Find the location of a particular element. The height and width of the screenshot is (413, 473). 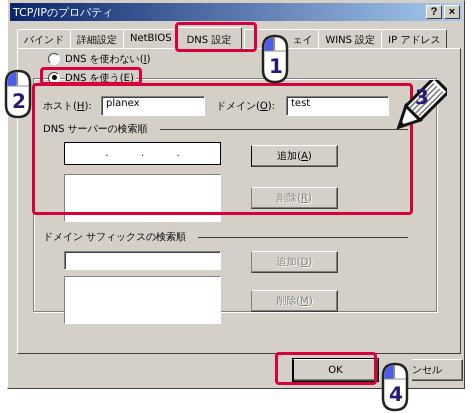

tab: WINS 設定 is located at coordinates (350, 38).